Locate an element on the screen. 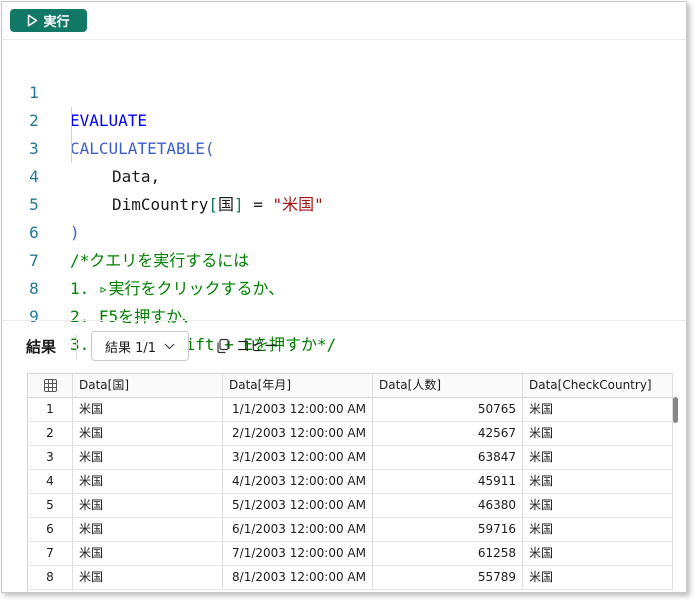  table-cell: 3/1/2003 12:00:00 AM is located at coordinates (298, 458).